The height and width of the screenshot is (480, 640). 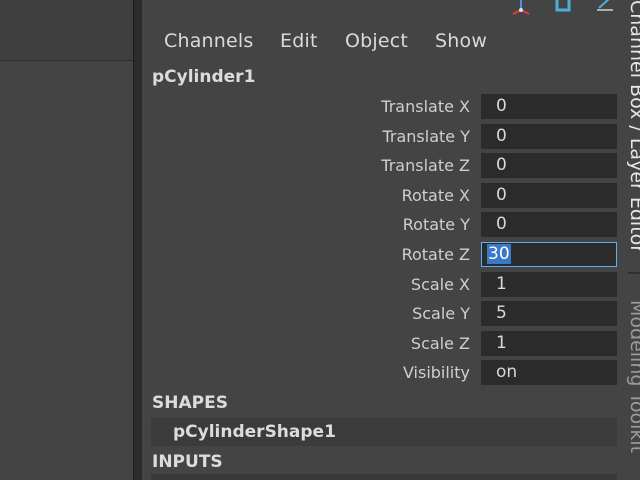 What do you see at coordinates (425, 106) in the screenshot?
I see `attr-label: Translate X` at bounding box center [425, 106].